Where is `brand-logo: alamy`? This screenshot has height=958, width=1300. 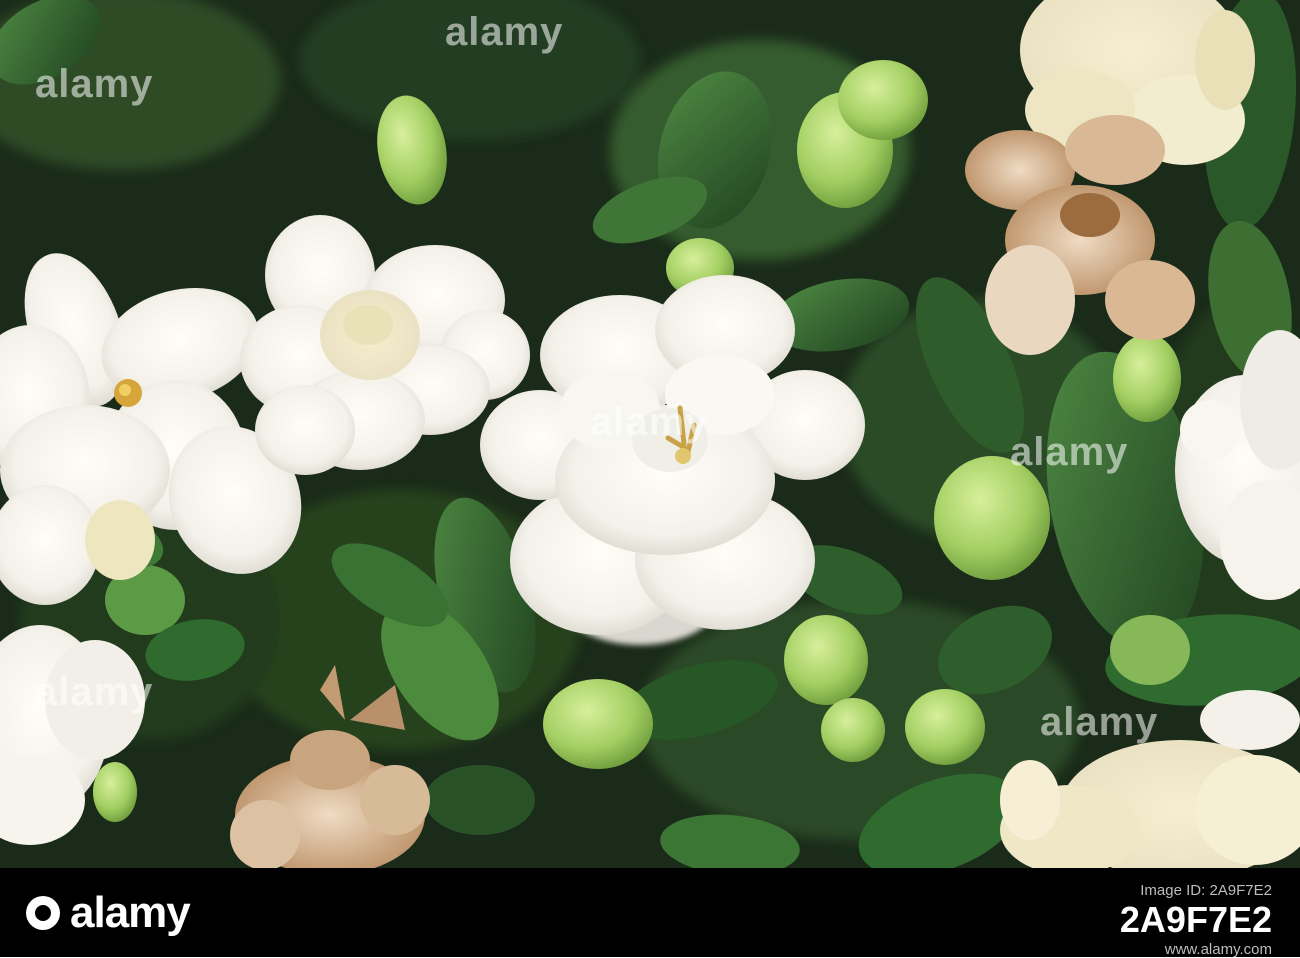 brand-logo: alamy is located at coordinates (108, 913).